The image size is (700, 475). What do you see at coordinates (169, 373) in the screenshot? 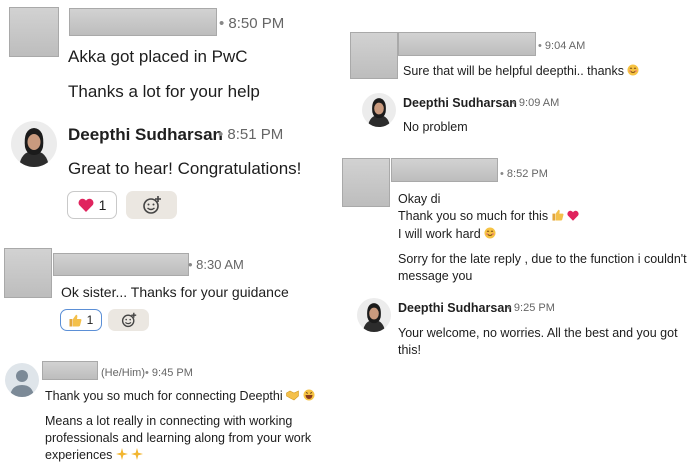
I see `message-timestamp: • 9:45 PM` at bounding box center [169, 373].